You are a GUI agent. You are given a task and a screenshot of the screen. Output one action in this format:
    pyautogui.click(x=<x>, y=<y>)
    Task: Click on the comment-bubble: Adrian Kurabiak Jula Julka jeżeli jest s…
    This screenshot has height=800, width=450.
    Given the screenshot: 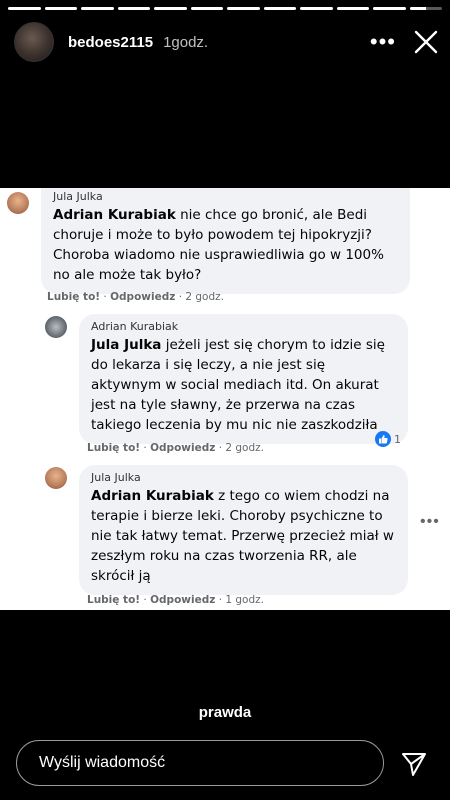 What is the action you would take?
    pyautogui.click(x=243, y=379)
    